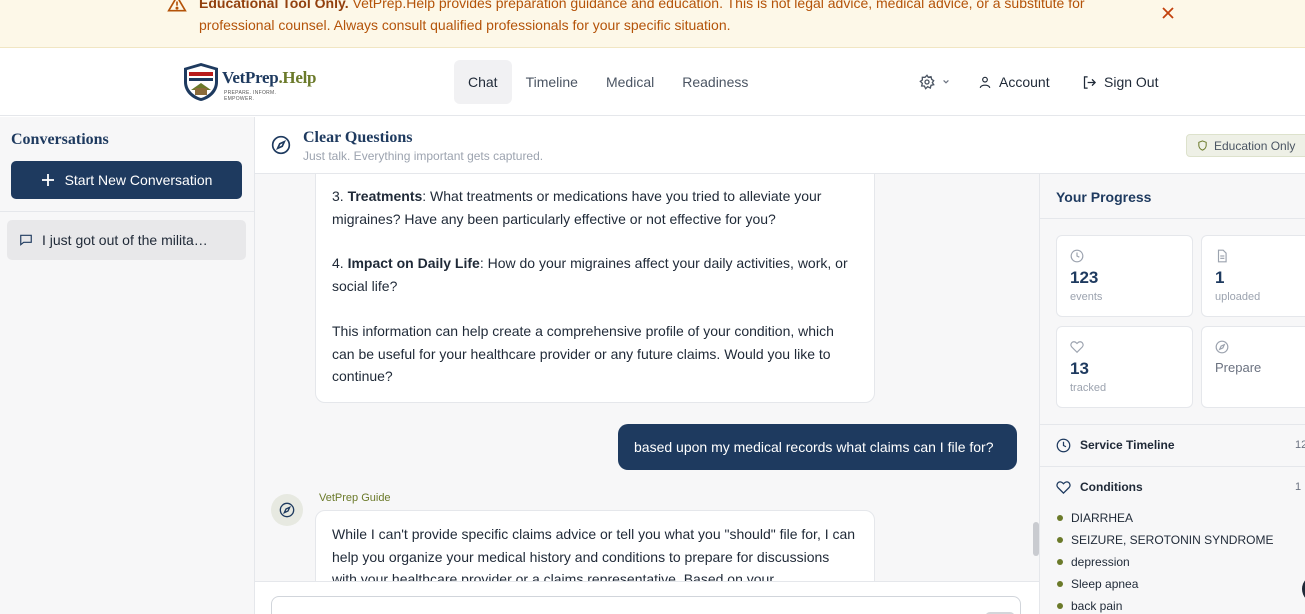  What do you see at coordinates (552, 82) in the screenshot?
I see `nav-timeline: Timeline` at bounding box center [552, 82].